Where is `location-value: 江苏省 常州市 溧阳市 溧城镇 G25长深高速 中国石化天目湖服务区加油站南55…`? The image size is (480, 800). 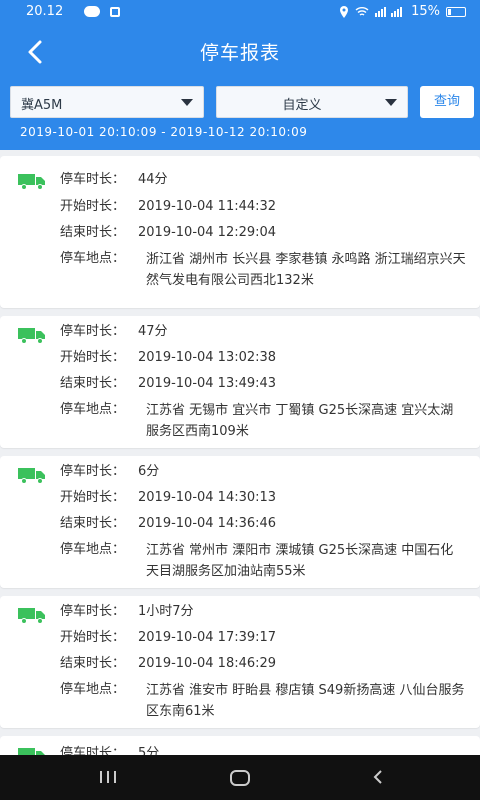 location-value: 江苏省 常州市 溧阳市 溧城镇 G25长深高速 中国石化天目湖服务区加油站南55… is located at coordinates (300, 561).